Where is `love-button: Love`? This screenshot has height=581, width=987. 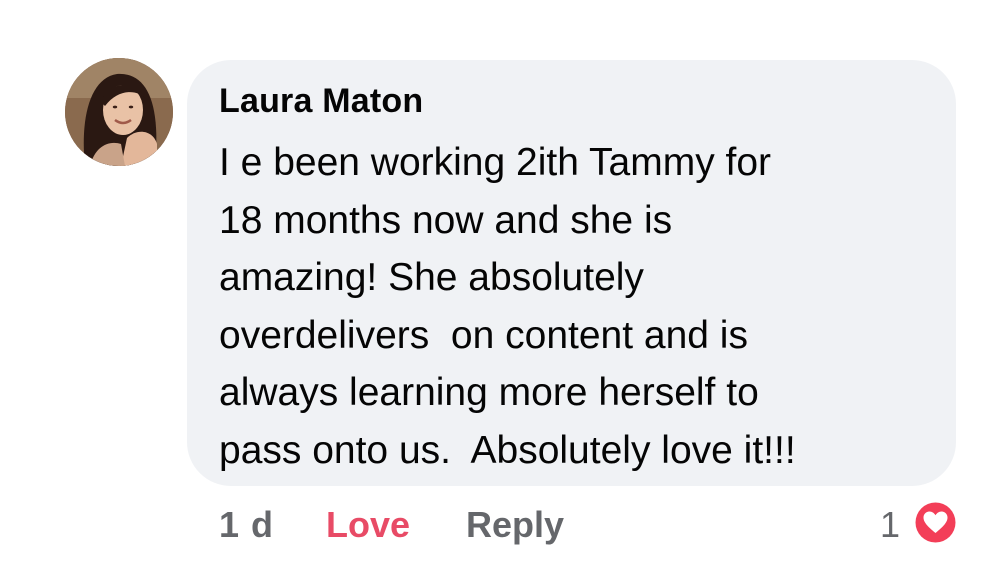 love-button: Love is located at coordinates (368, 525).